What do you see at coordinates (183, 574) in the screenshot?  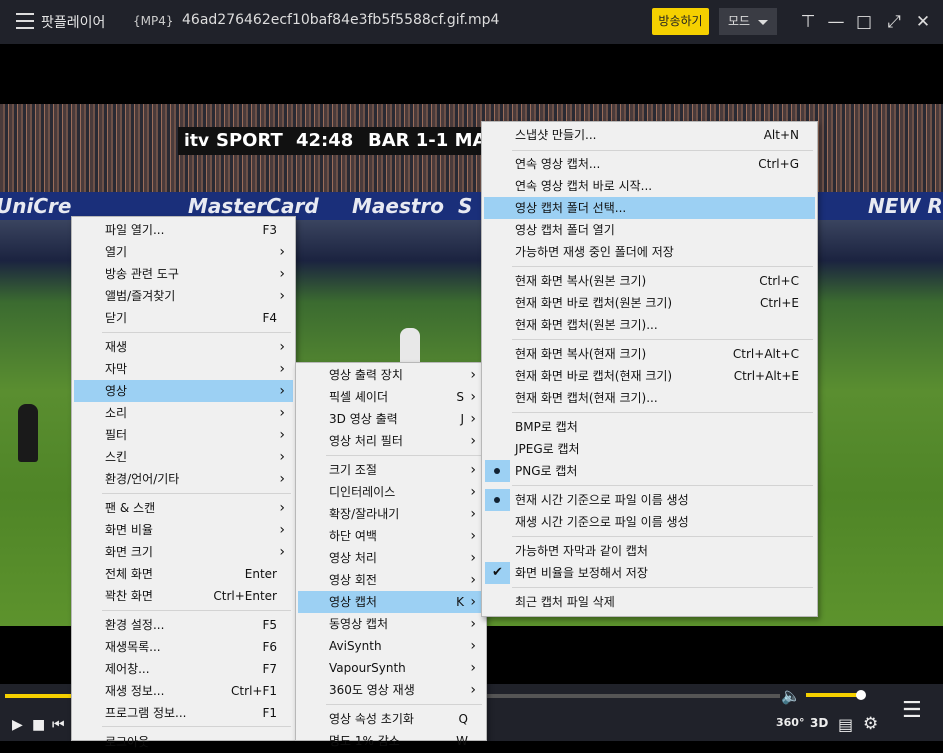 I see `menu-item: 전체 화면 Enter` at bounding box center [183, 574].